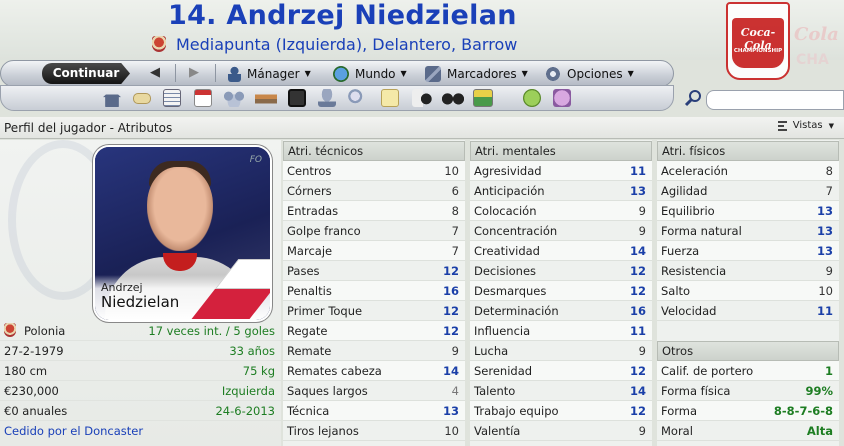  What do you see at coordinates (748, 311) in the screenshot?
I see `physical-attribute-row: Velocidad 11` at bounding box center [748, 311].